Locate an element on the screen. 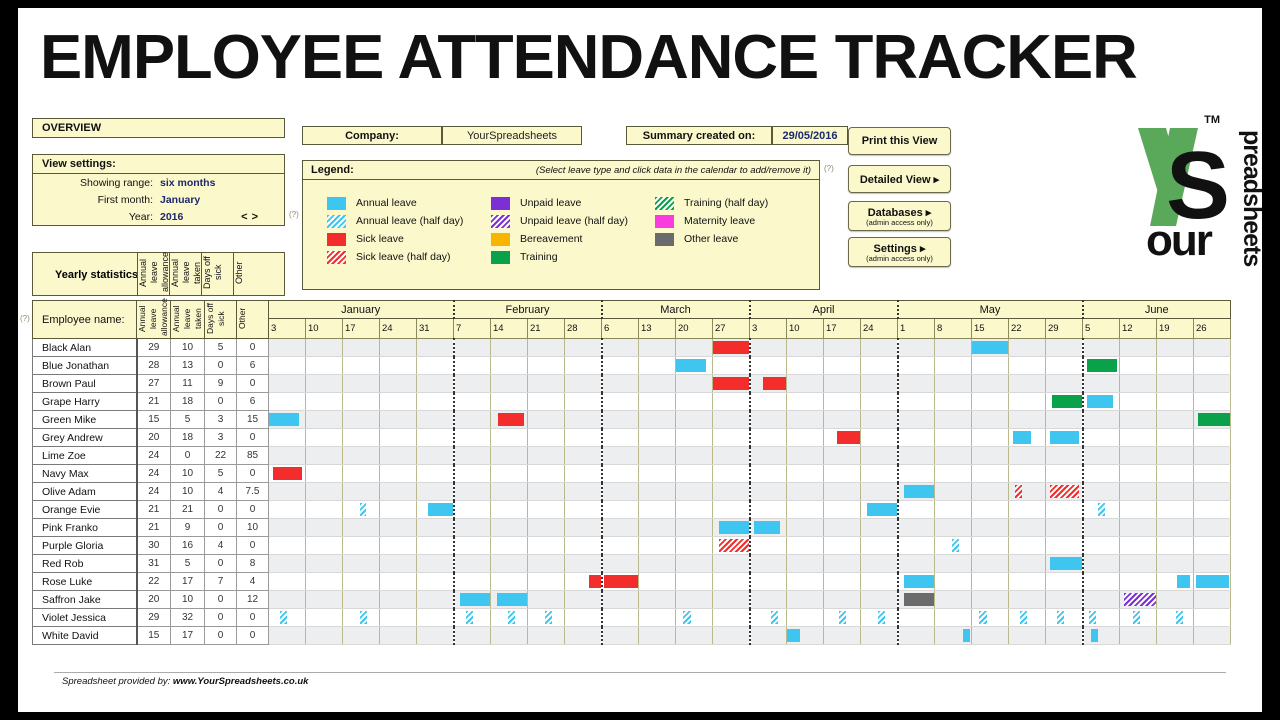 The height and width of the screenshot is (720, 1280). week-header: 20 is located at coordinates (694, 328).